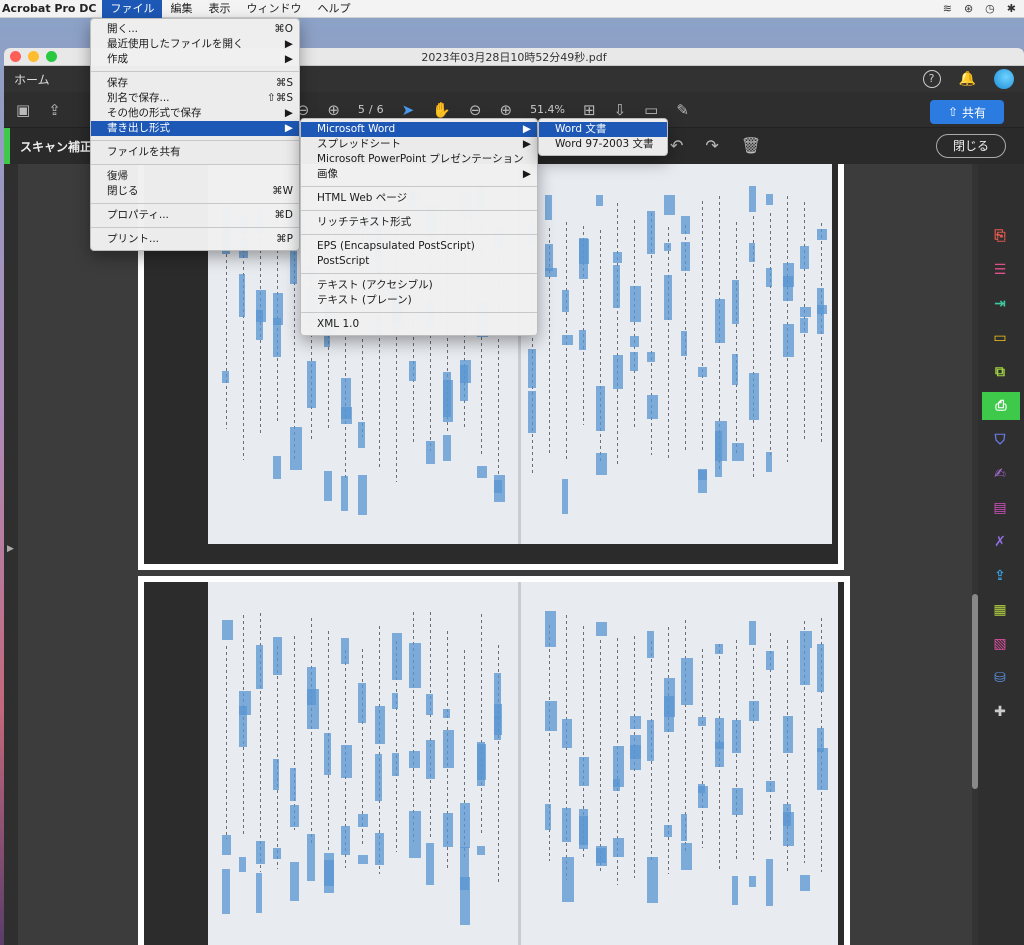 This screenshot has width=1024, height=945. I want to click on export-item-eps: EPS (Encapsulated PostScript), so click(419, 246).